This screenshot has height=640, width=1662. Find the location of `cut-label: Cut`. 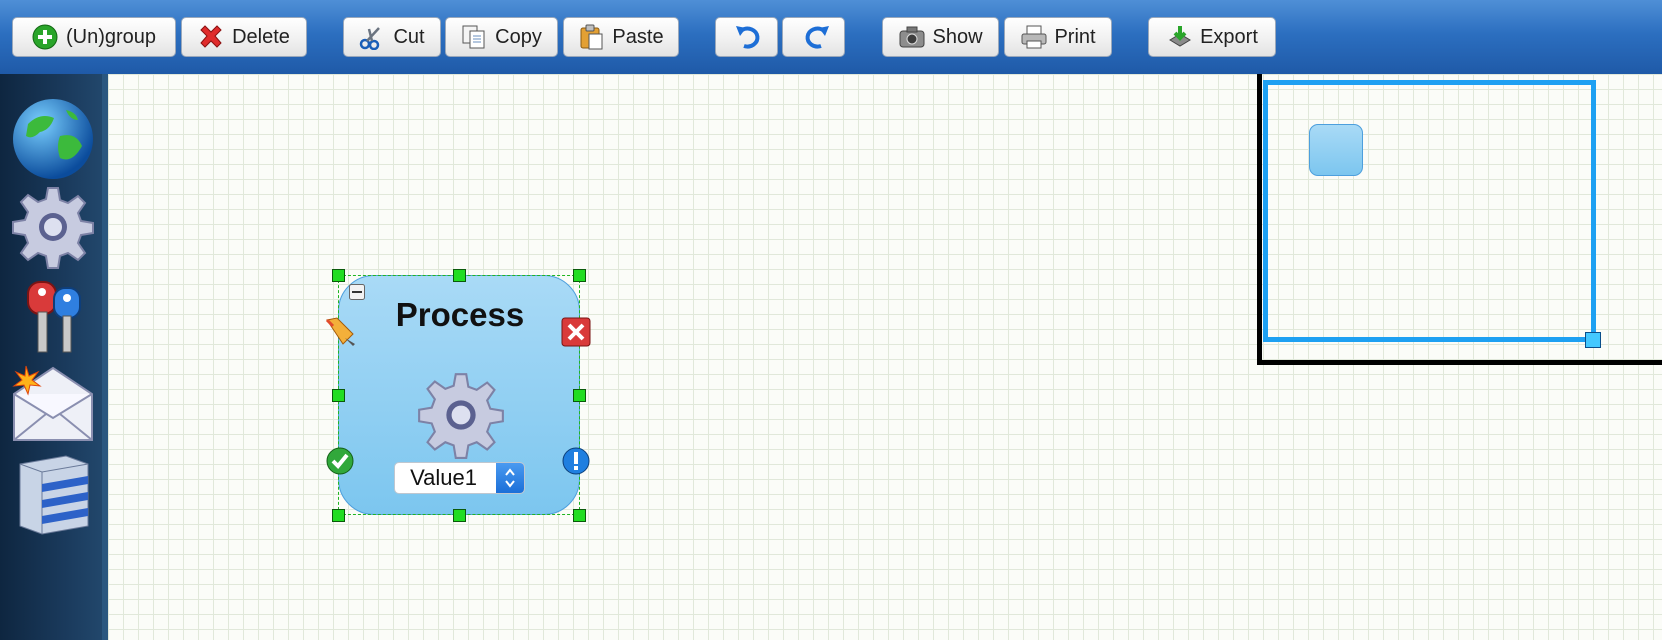

cut-label: Cut is located at coordinates (409, 36).